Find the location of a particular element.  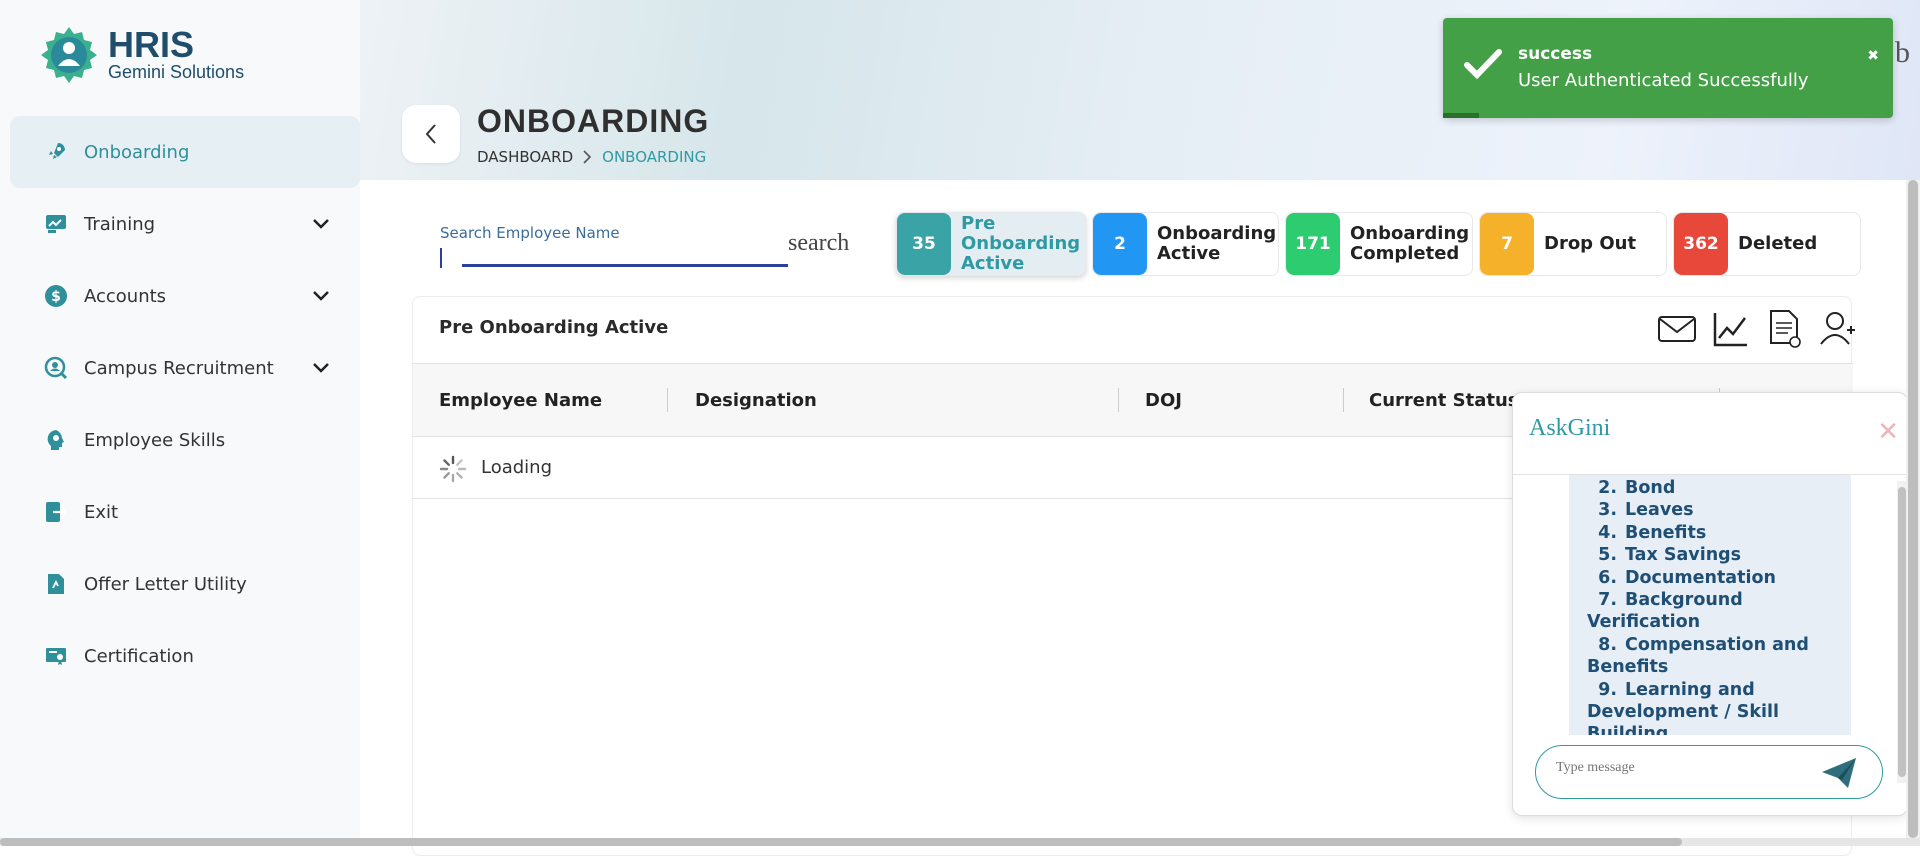

mail-icon is located at coordinates (1677, 329).